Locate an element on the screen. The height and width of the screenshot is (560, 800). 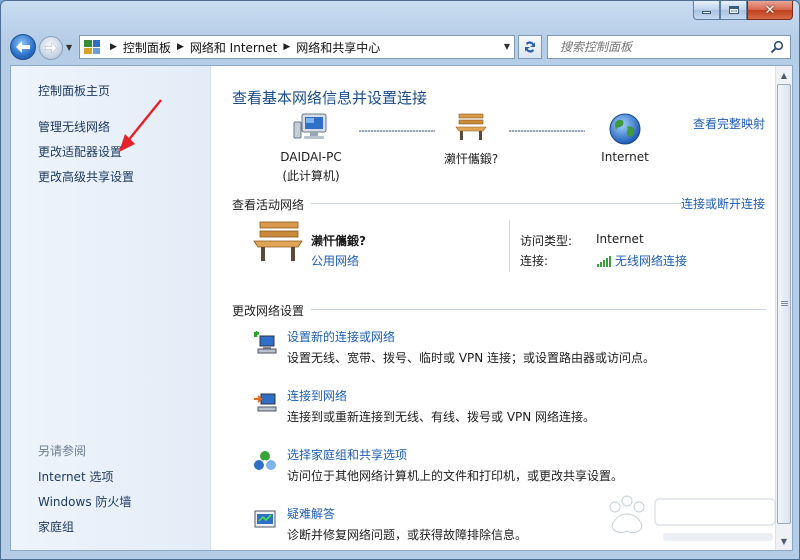
navigation-bar: ▼ ▶ 控制面板 ▶ 网络和 Internet ▶ 网络和共享中心 ▼ is located at coordinates (400, 46).